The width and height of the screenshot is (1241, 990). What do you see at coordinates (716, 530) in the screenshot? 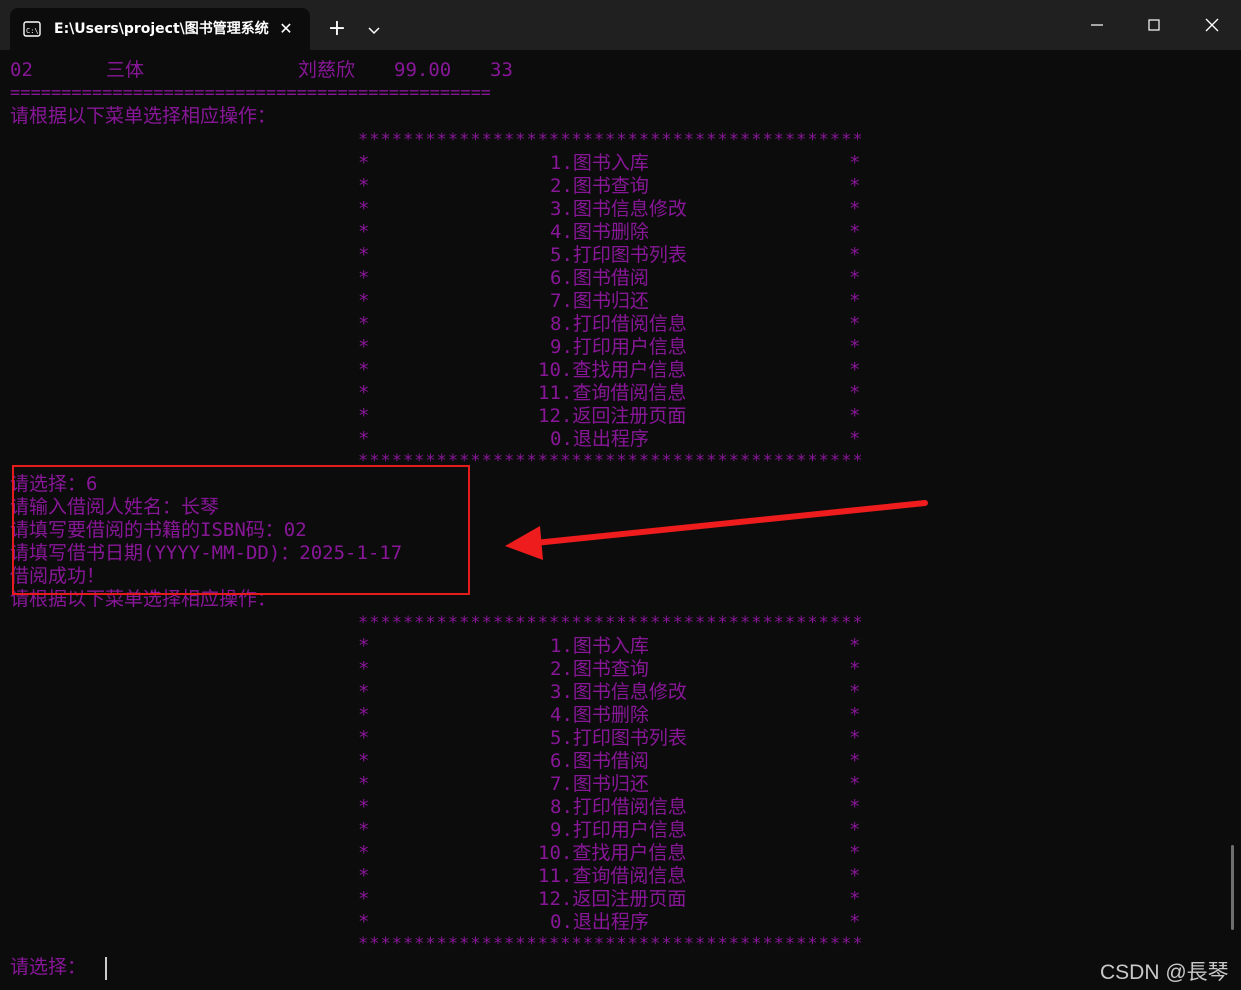
I see `annotation-arrow-icon` at bounding box center [716, 530].